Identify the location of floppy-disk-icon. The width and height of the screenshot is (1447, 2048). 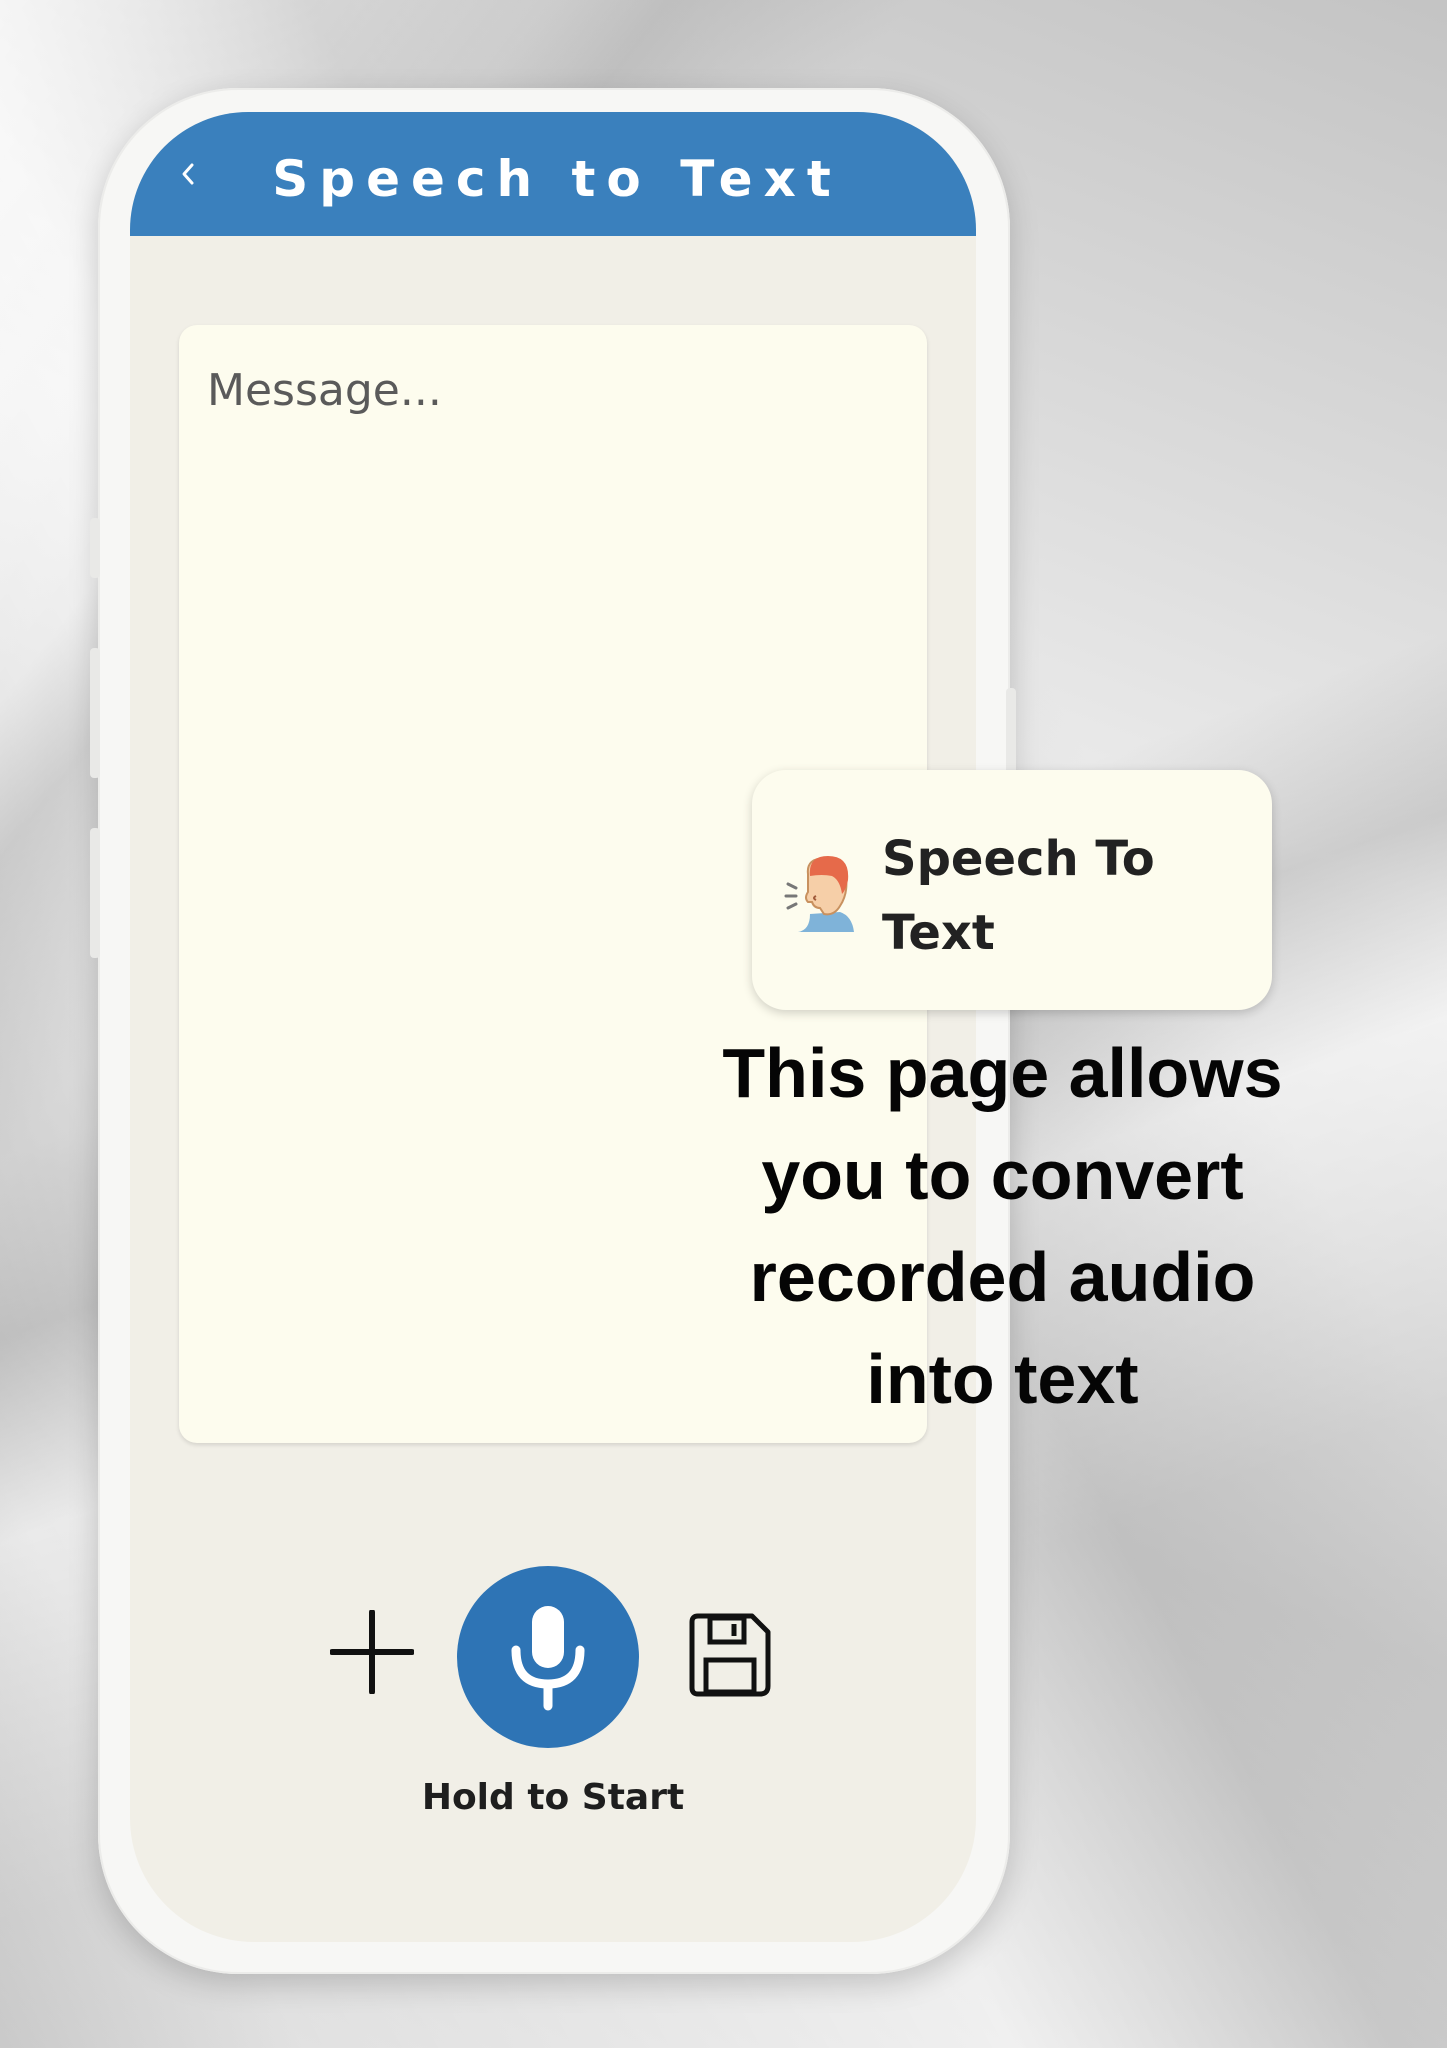
(730, 1655).